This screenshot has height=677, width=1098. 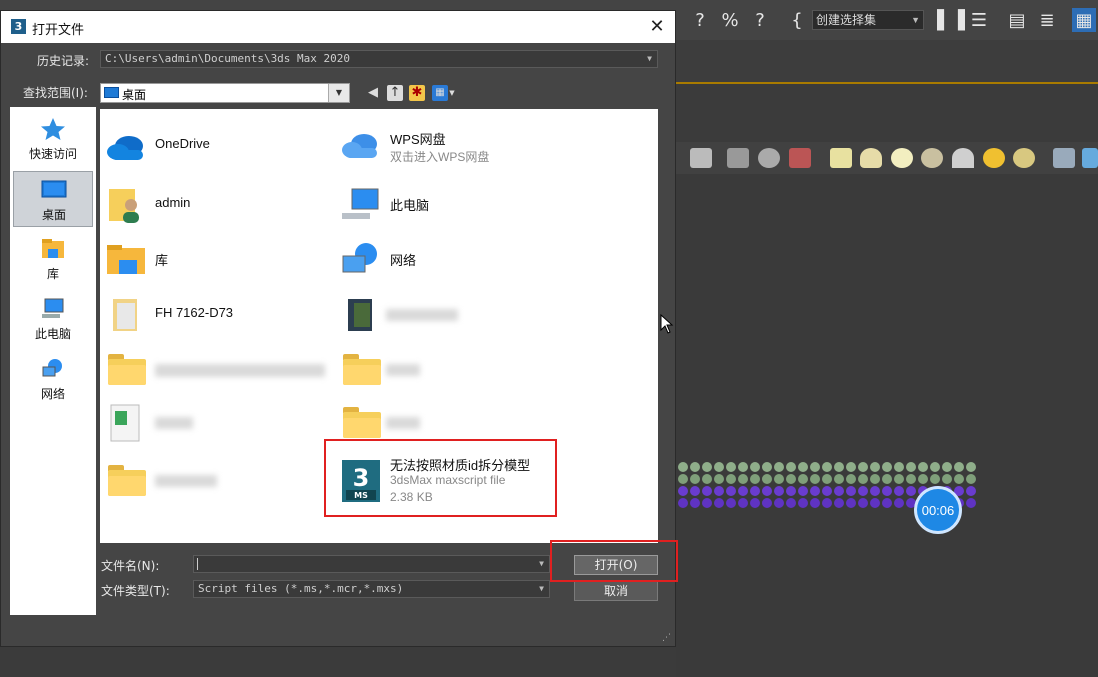 What do you see at coordinates (1090, 158) in the screenshot?
I see `helper-icon` at bounding box center [1090, 158].